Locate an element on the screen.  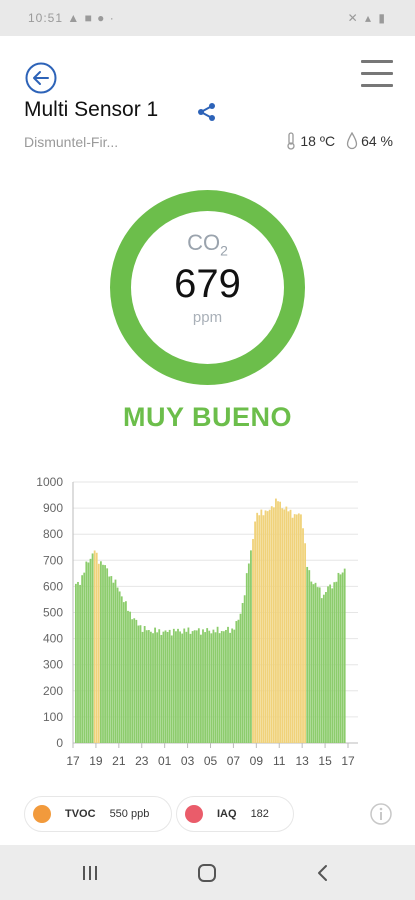
x-tick-label: 15 is located at coordinates (325, 761).